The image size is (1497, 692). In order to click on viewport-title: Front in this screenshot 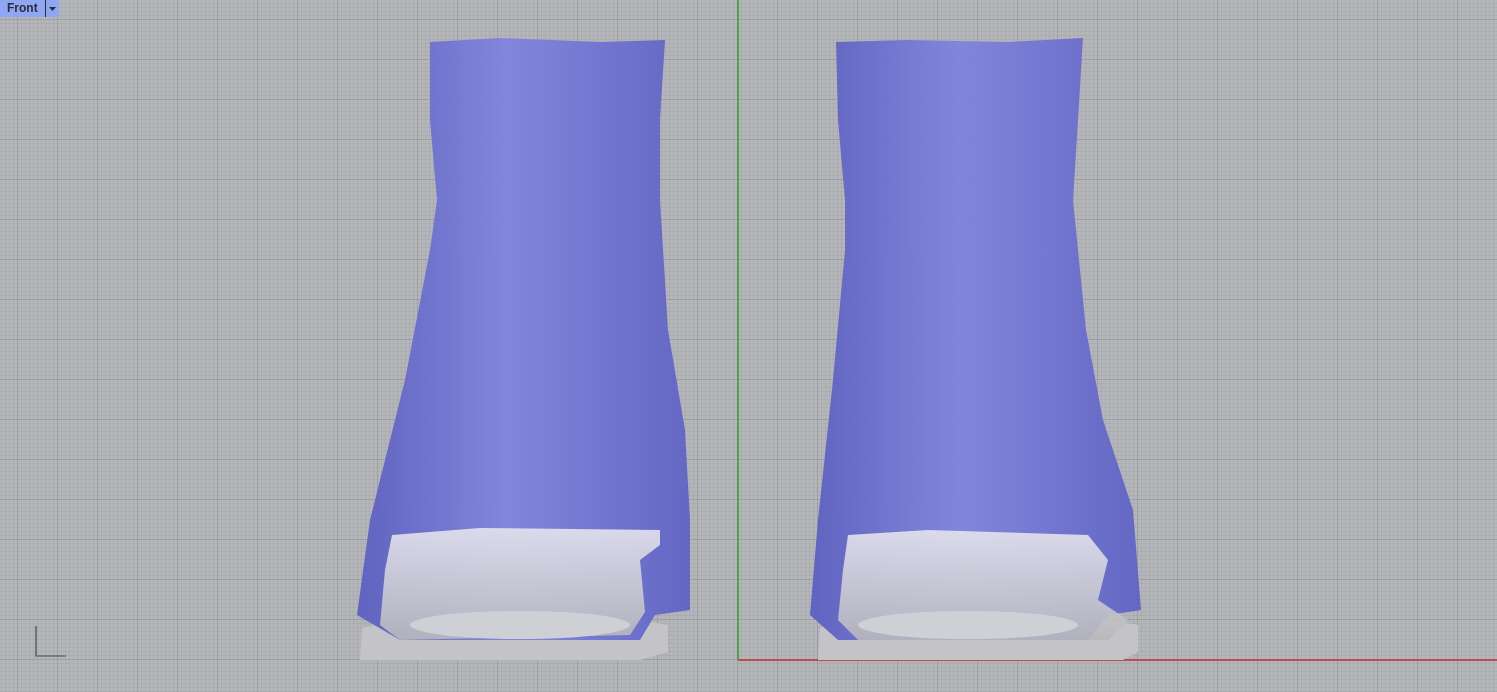, I will do `click(22, 8)`.